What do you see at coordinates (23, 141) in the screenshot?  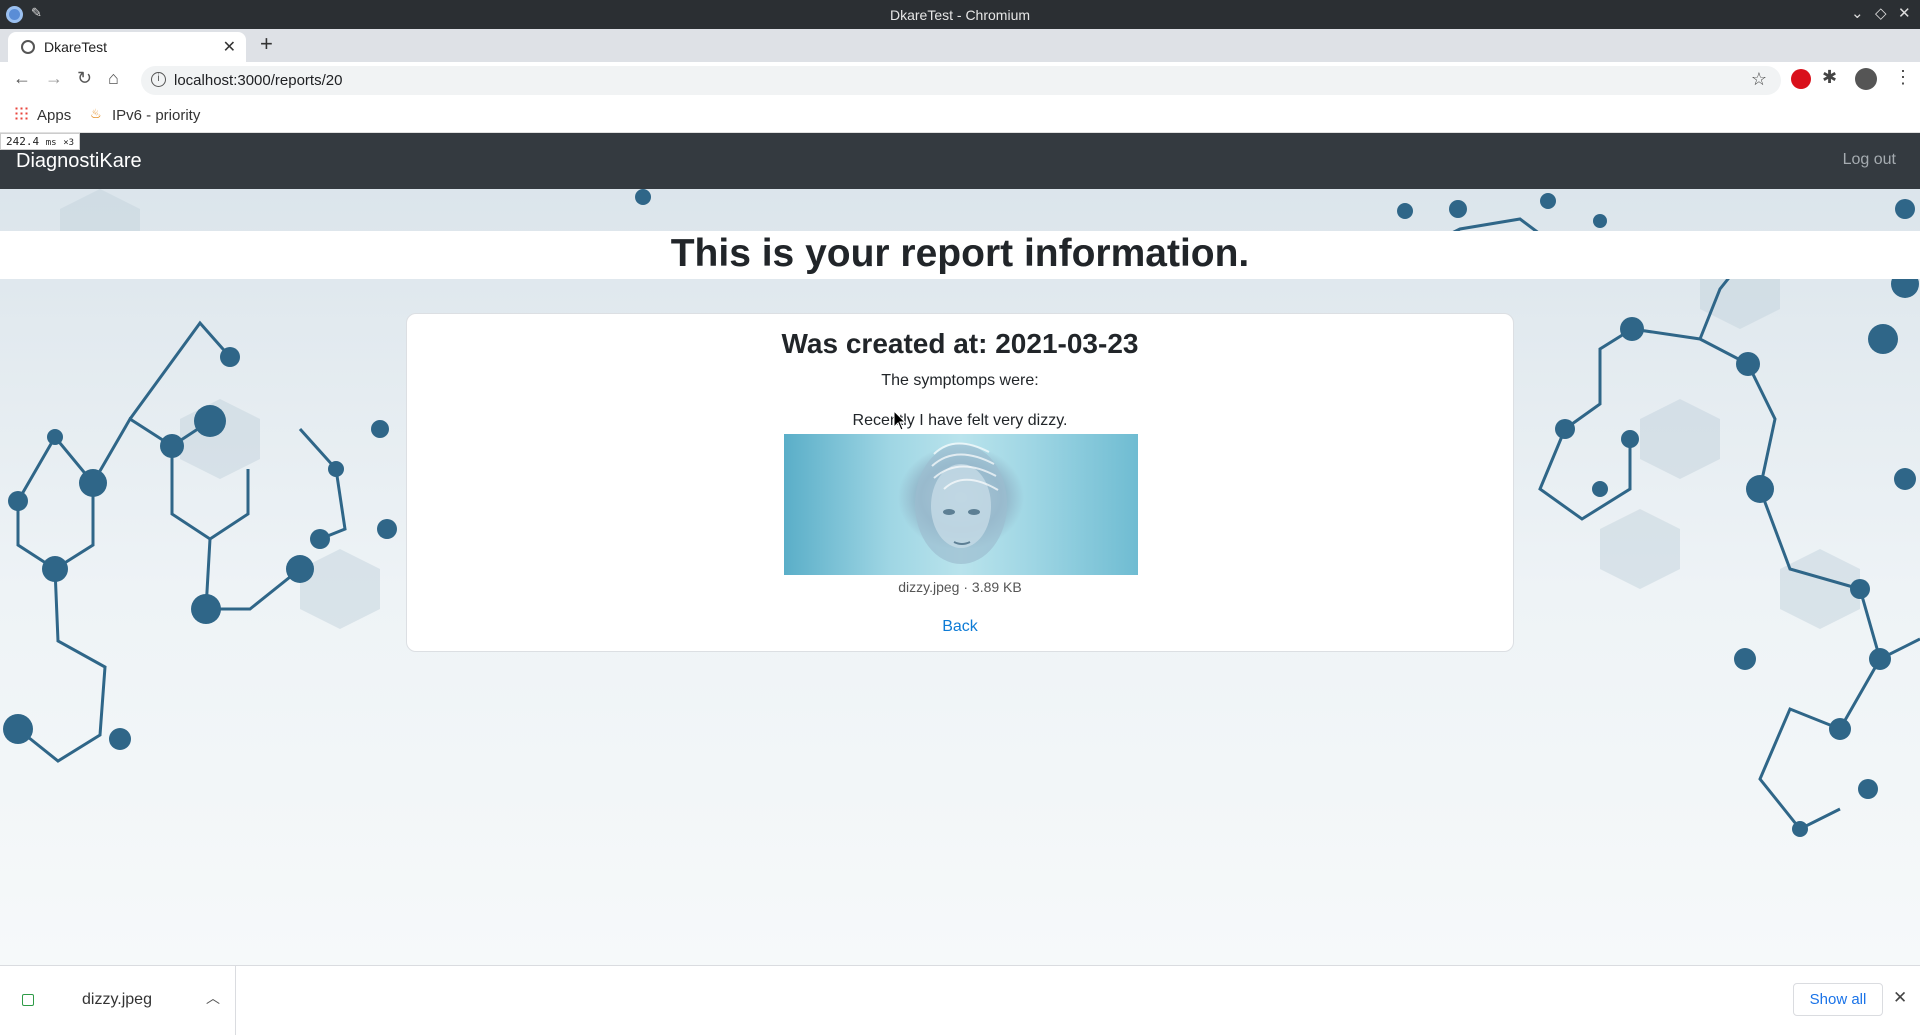 I see `timing-value: 242.4` at bounding box center [23, 141].